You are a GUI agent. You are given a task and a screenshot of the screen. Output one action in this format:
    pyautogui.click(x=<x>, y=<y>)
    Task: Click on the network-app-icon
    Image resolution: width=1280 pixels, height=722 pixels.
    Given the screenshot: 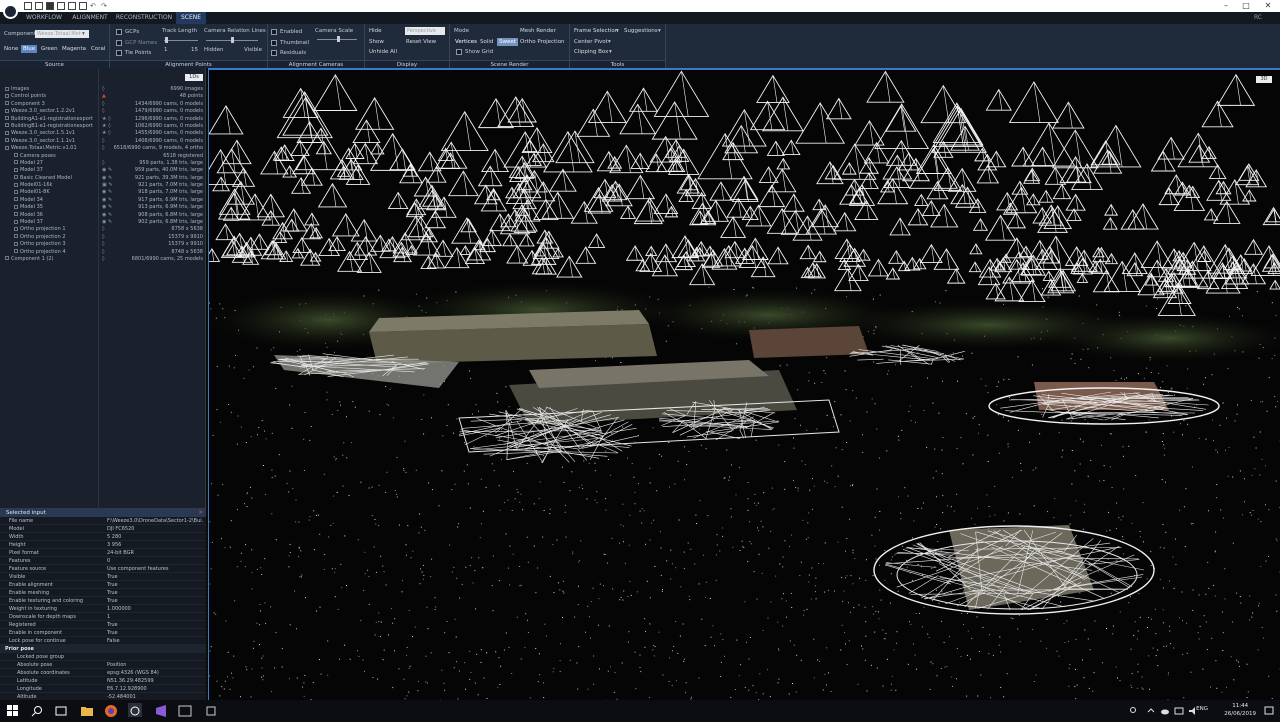 What is the action you would take?
    pyautogui.click(x=211, y=710)
    